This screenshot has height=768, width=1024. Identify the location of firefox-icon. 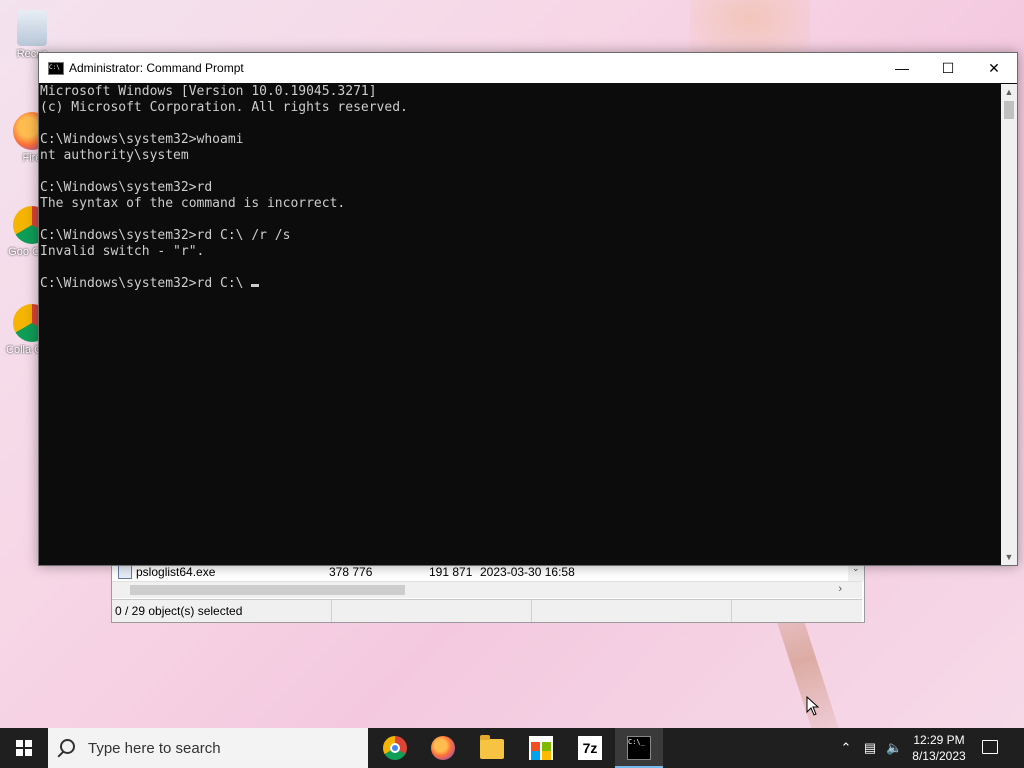
(443, 748).